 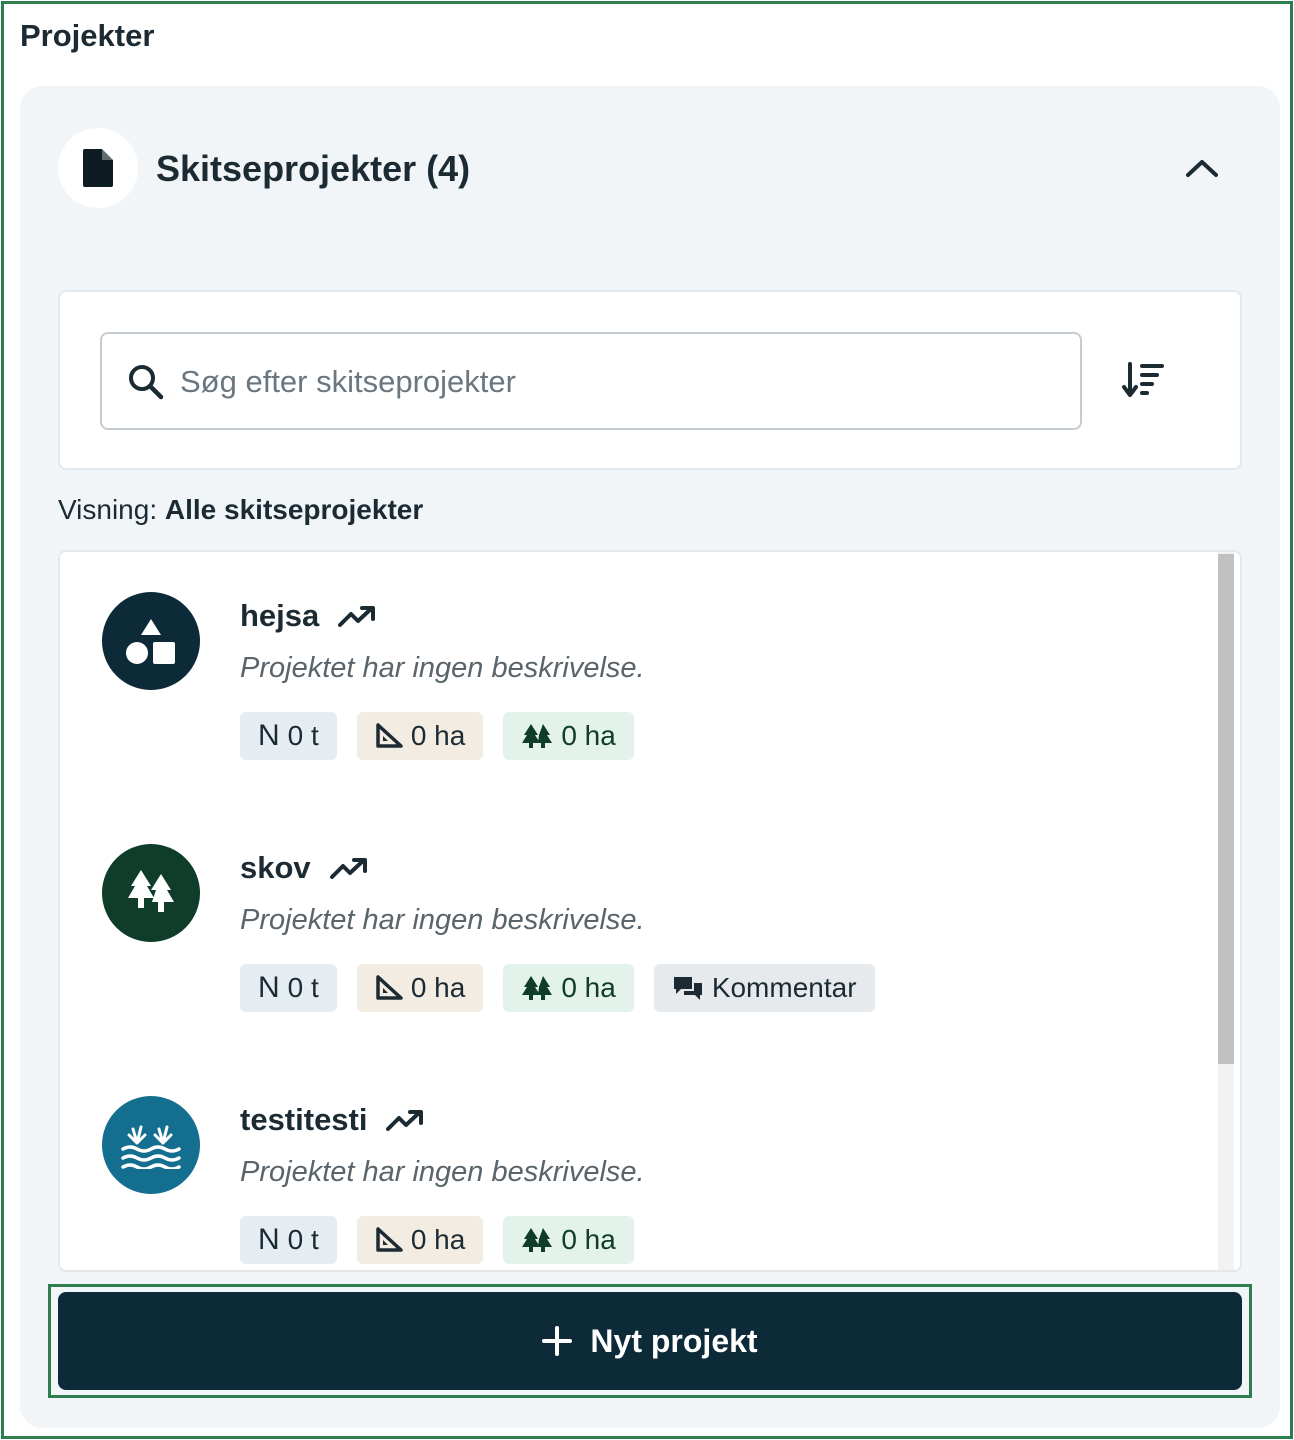 I want to click on search-icon, so click(x=146, y=382).